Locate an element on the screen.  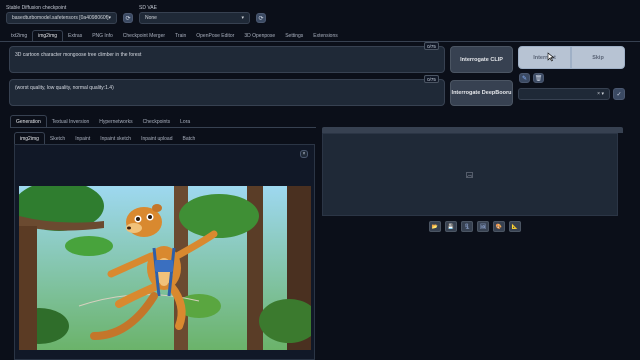
tab-3d-openpose: 3D Openpose is located at coordinates (259, 36).